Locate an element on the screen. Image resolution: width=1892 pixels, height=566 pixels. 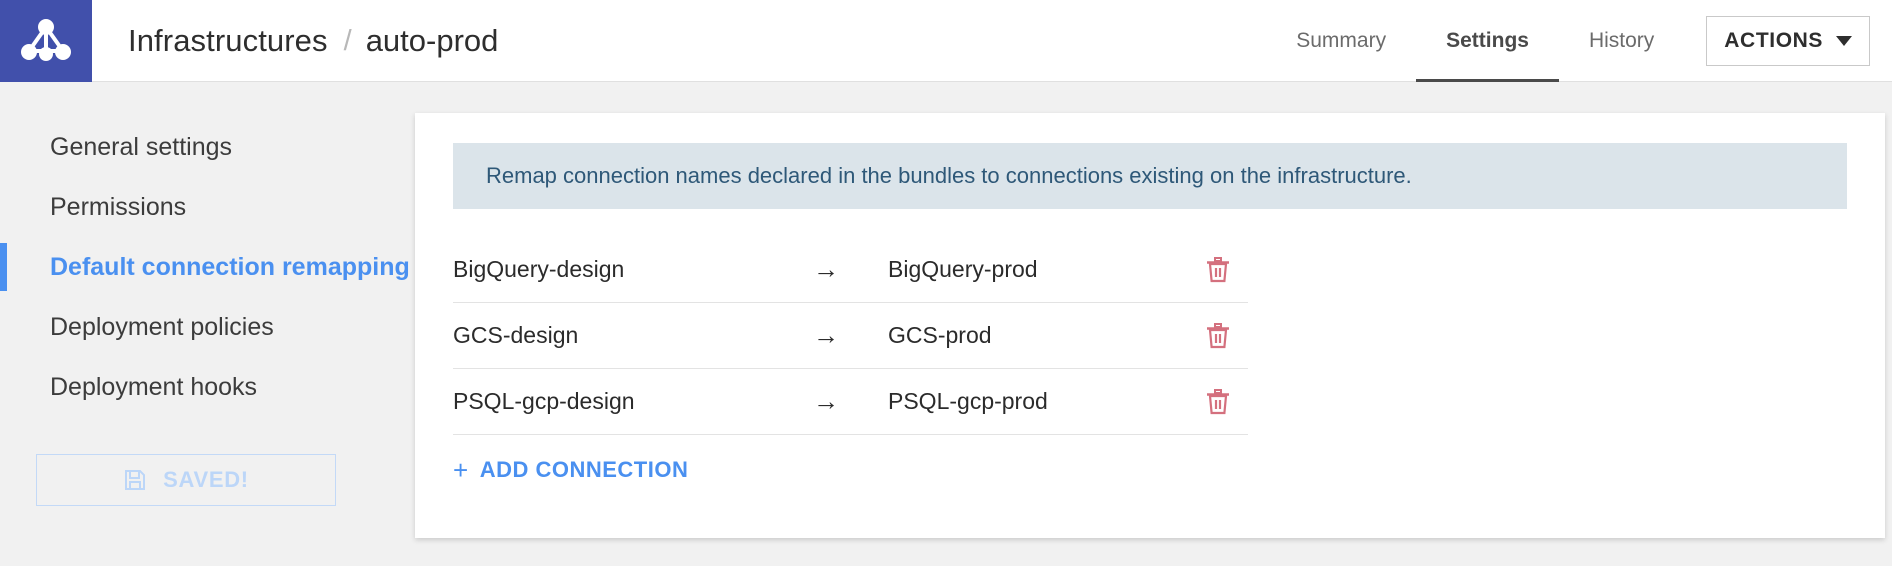
breadcrumb-root: Infrastructures is located at coordinates (228, 41).